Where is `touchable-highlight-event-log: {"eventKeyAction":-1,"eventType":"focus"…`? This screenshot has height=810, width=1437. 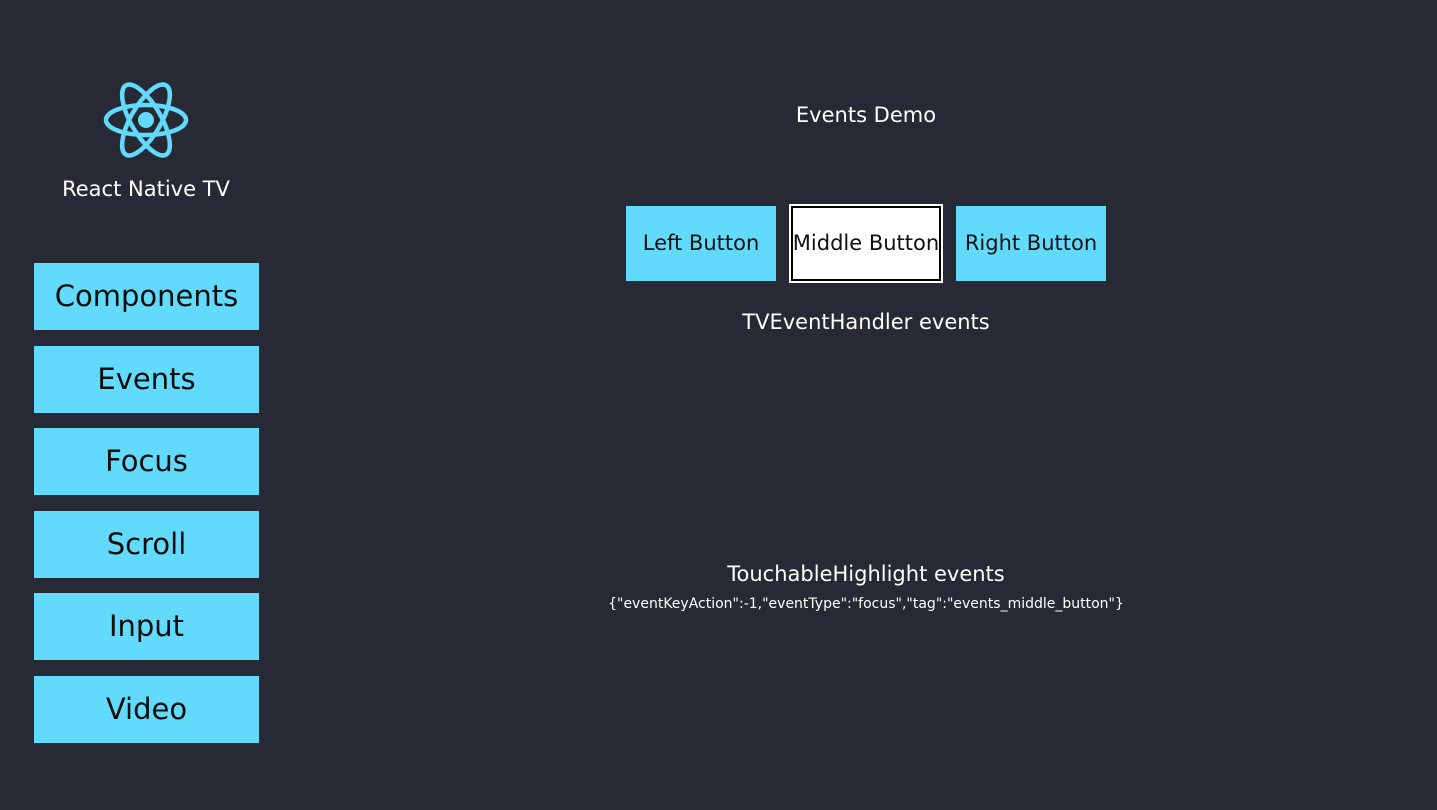
touchable-highlight-event-log: {"eventKeyAction":-1,"eventType":"focus"… is located at coordinates (866, 604).